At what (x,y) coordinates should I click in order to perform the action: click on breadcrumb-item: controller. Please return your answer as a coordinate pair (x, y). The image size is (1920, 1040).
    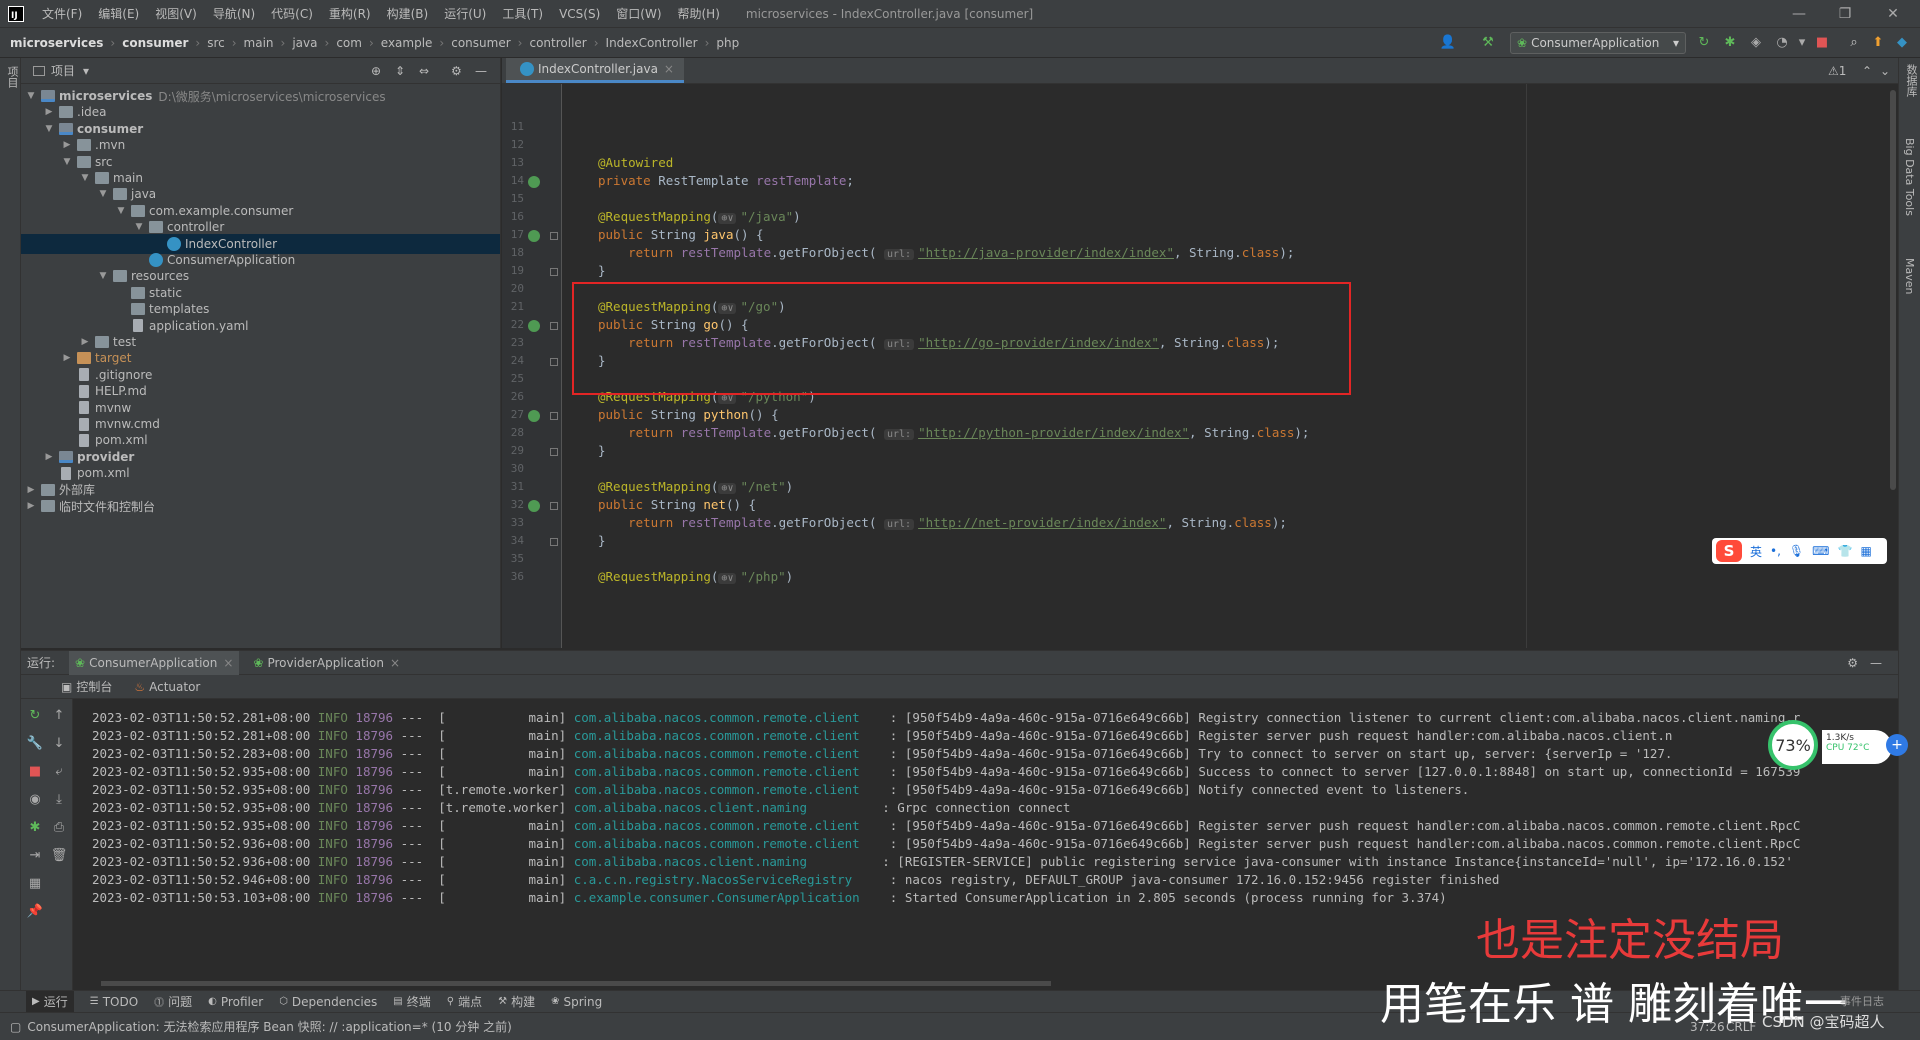
    Looking at the image, I should click on (557, 43).